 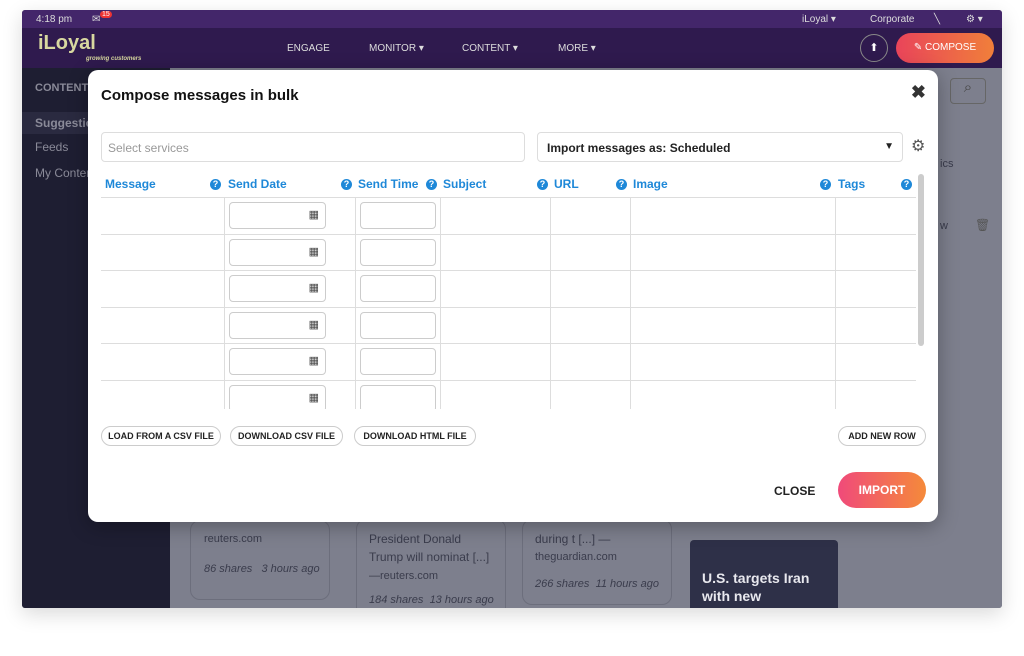 What do you see at coordinates (918, 146) in the screenshot?
I see `gear-icon: ⚙` at bounding box center [918, 146].